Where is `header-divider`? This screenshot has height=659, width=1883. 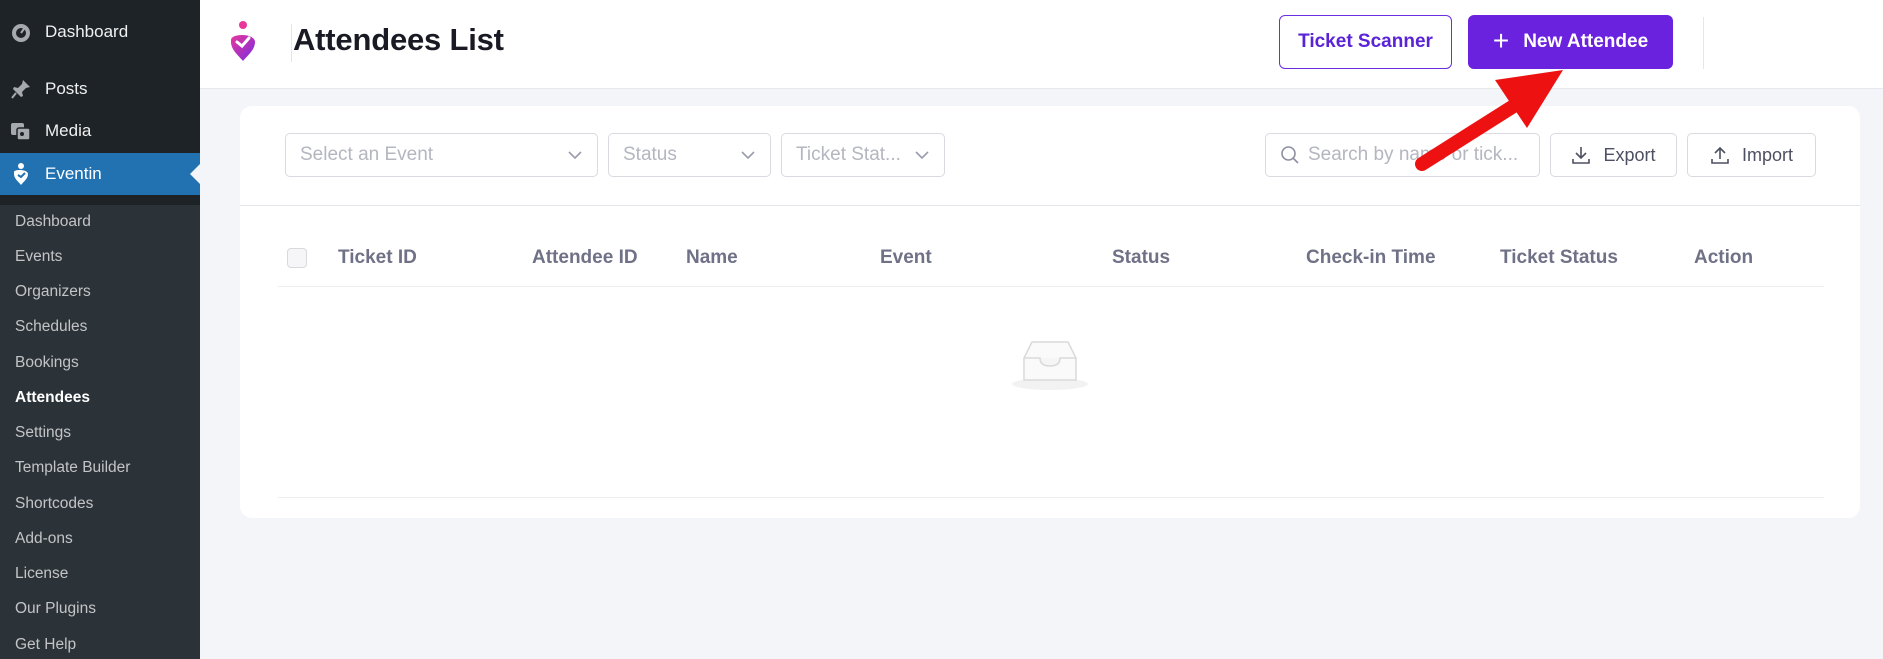
header-divider is located at coordinates (291, 43).